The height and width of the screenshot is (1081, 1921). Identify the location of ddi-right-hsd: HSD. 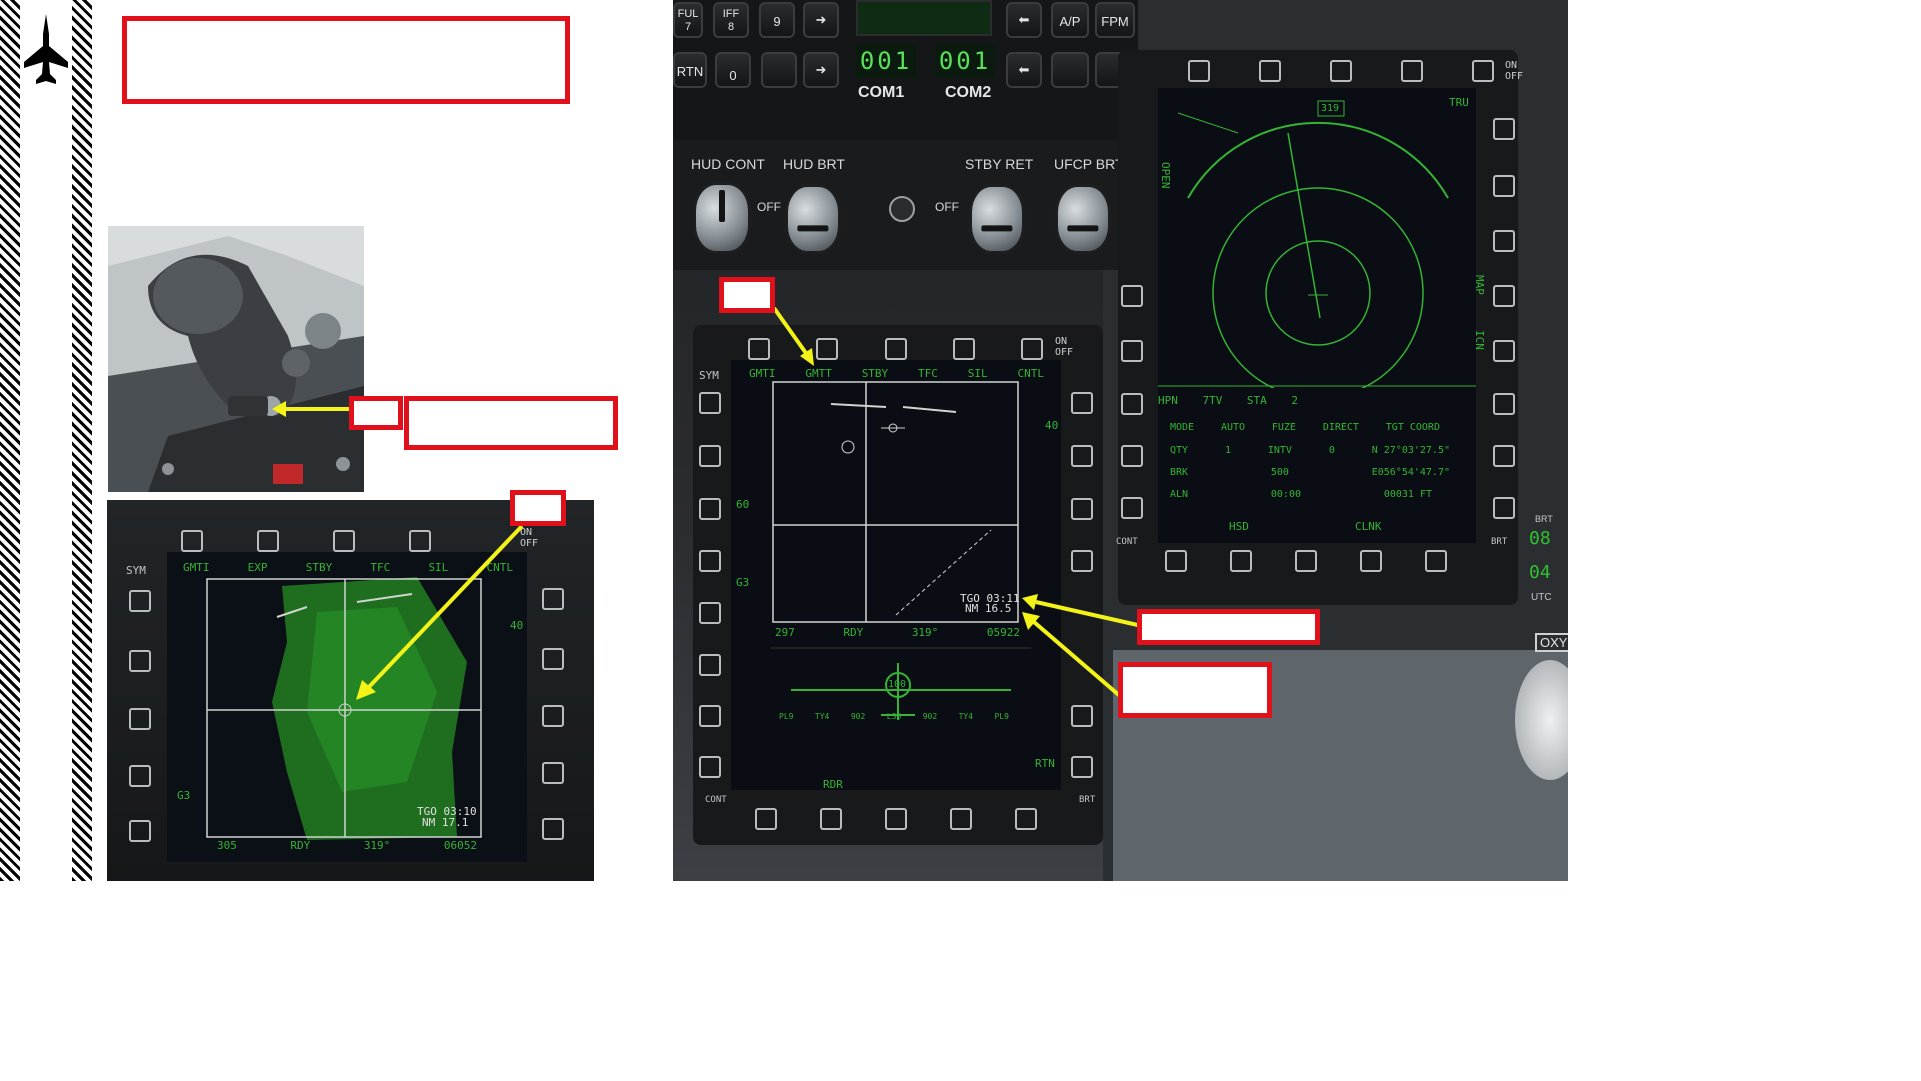
(1239, 526).